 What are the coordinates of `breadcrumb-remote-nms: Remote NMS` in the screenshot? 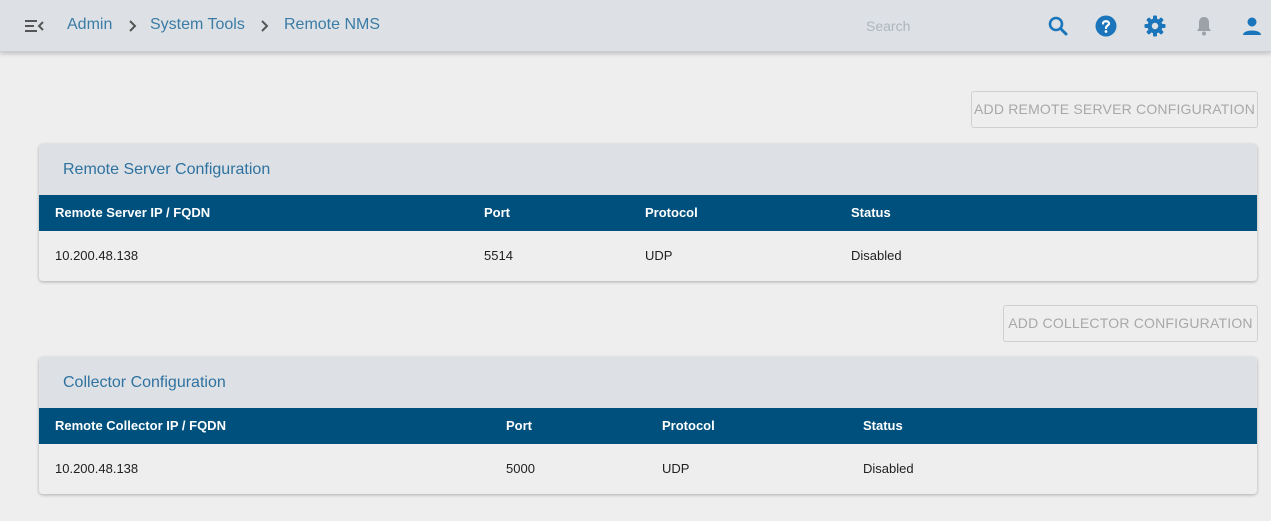 It's located at (332, 24).